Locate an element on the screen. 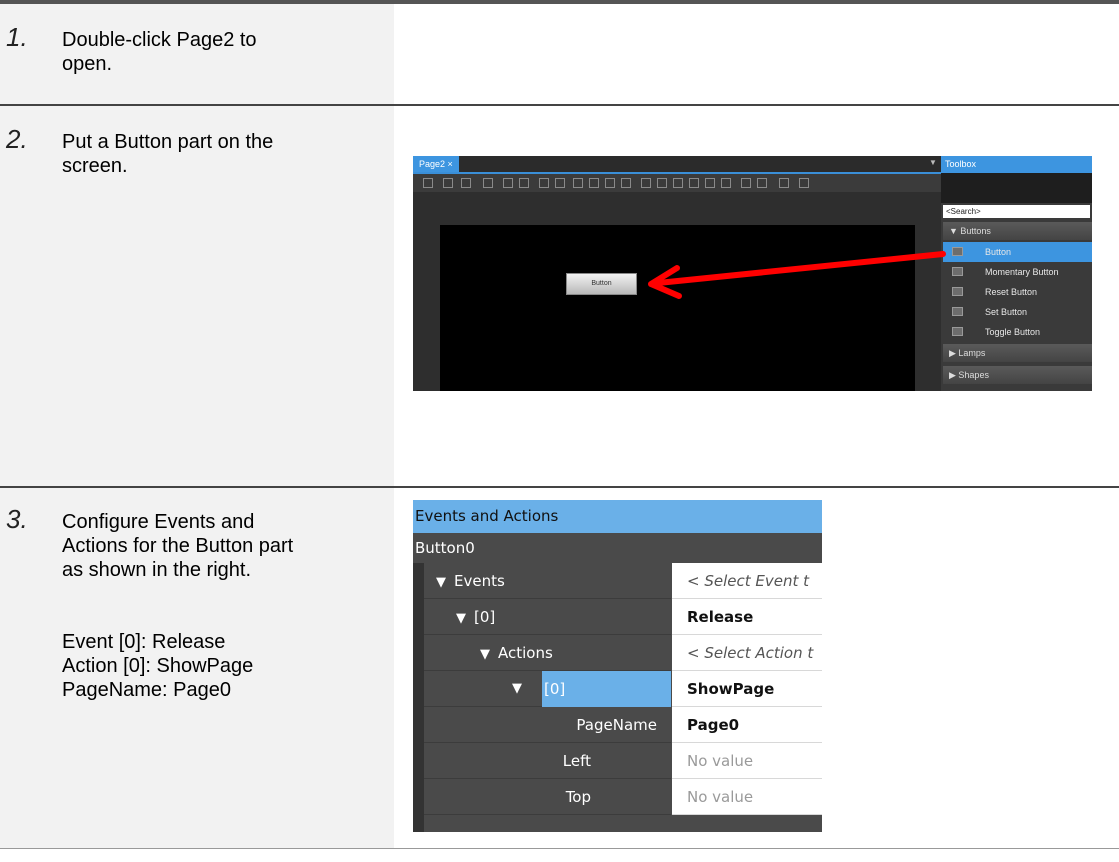 Image resolution: width=1119 pixels, height=862 pixels. property-name-cell: Top is located at coordinates (547, 797).